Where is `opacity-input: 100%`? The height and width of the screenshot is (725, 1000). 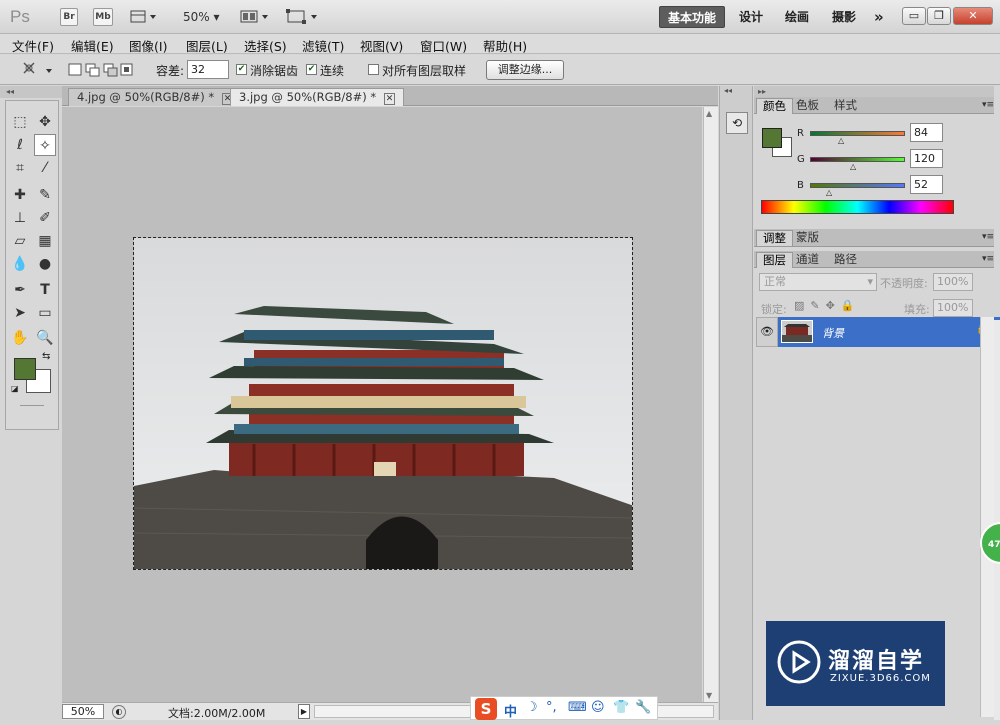
opacity-input: 100% is located at coordinates (953, 282).